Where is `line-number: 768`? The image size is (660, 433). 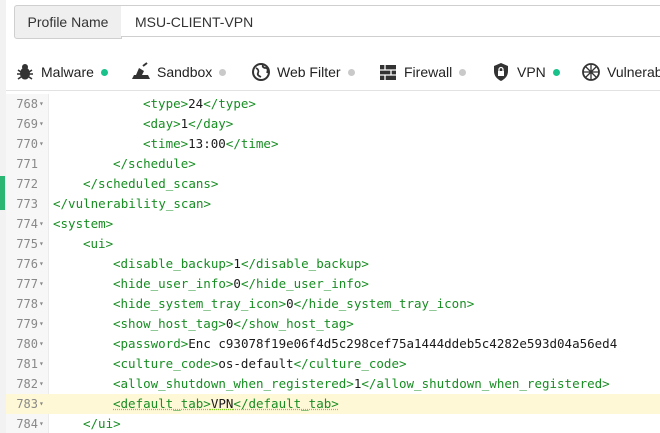
line-number: 768 is located at coordinates (27, 104).